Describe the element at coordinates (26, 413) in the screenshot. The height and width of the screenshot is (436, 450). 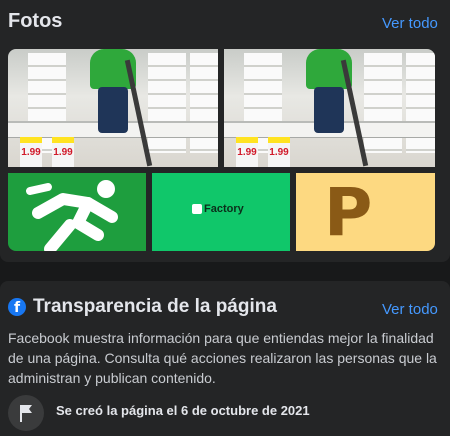
I see `flag-icon` at that location.